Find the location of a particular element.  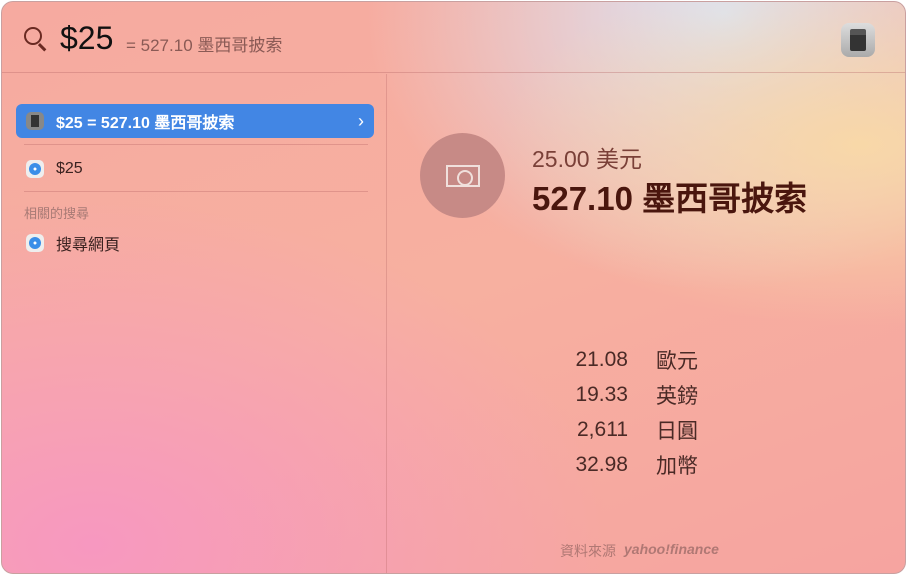

chevron-right-icon: › is located at coordinates (361, 120).